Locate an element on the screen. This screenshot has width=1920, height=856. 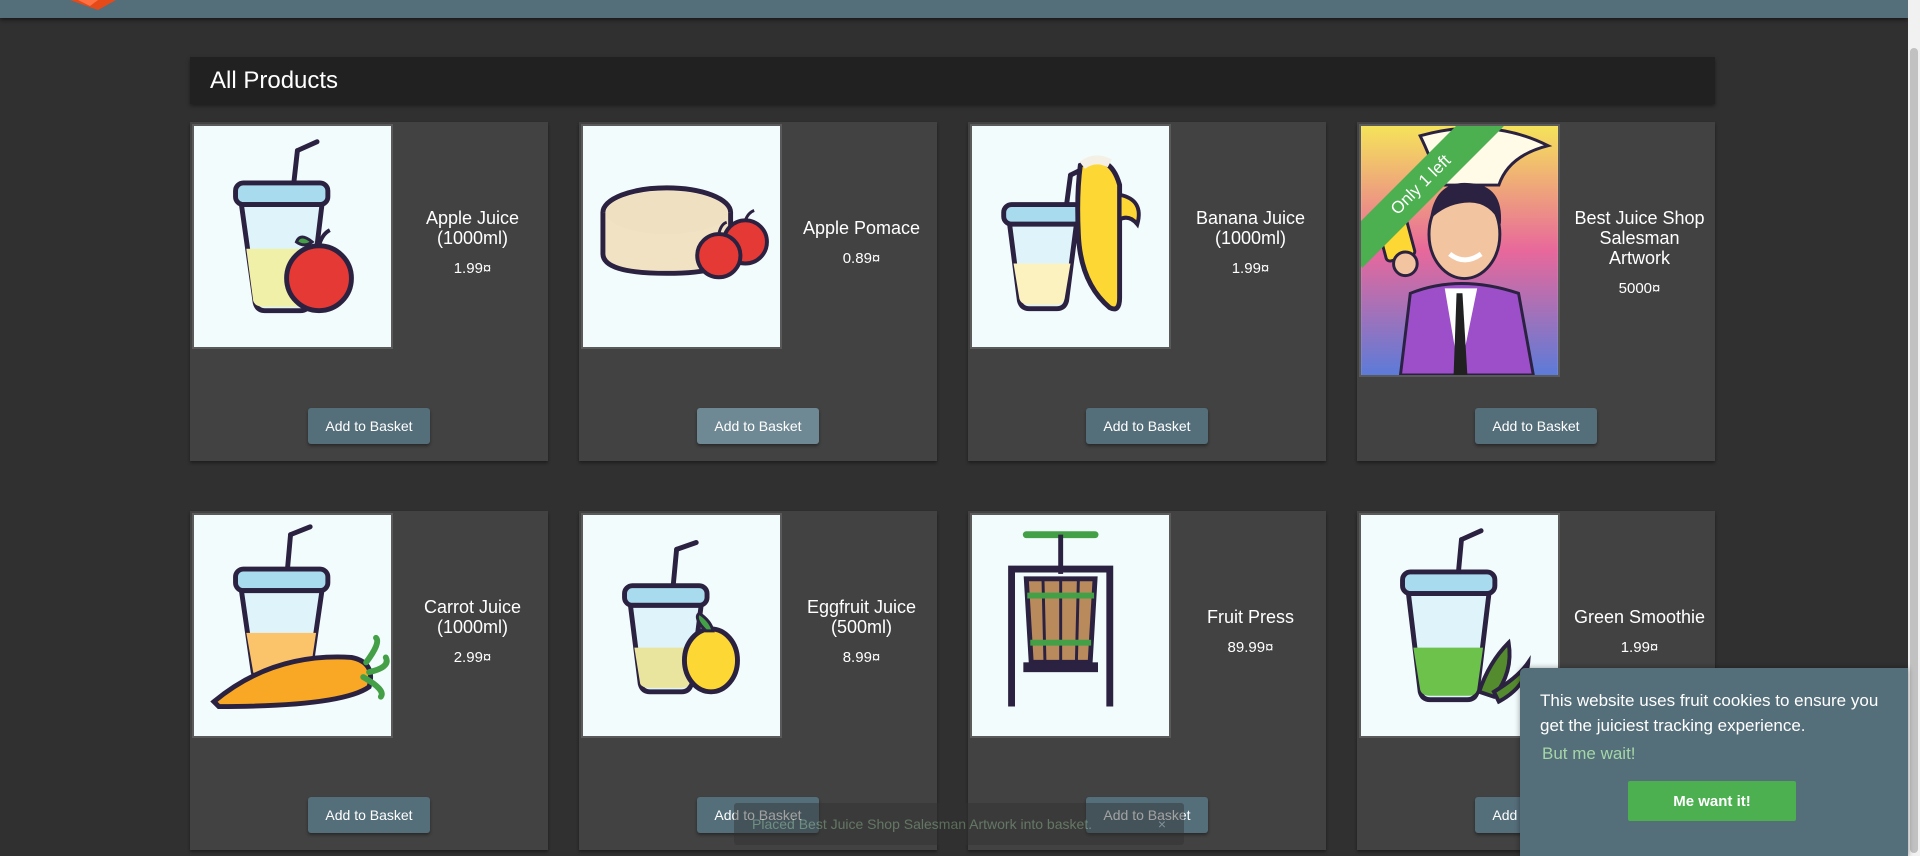
product-card: Fruit Press 89.99¤ Add to Basket is located at coordinates (1147, 680).